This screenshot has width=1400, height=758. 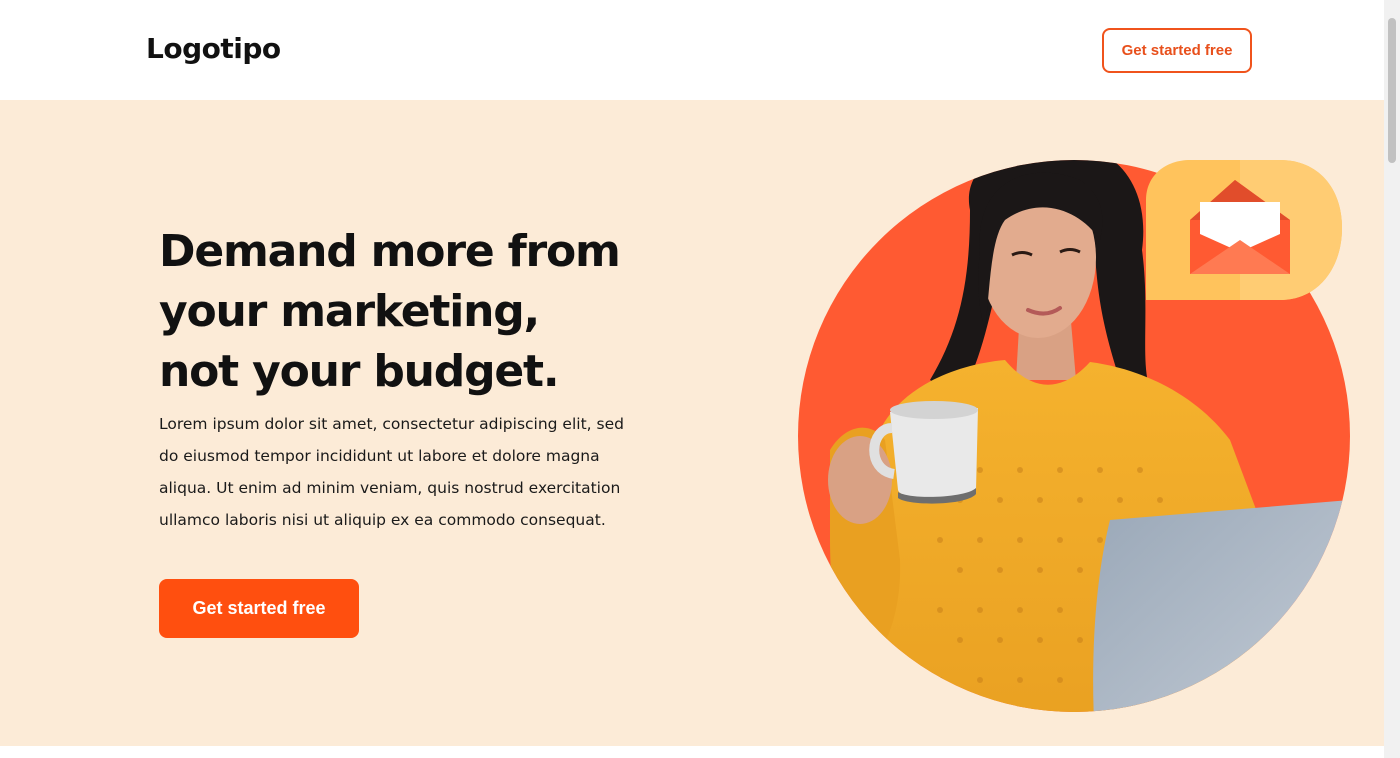 What do you see at coordinates (1244, 230) in the screenshot?
I see `envelope-badge` at bounding box center [1244, 230].